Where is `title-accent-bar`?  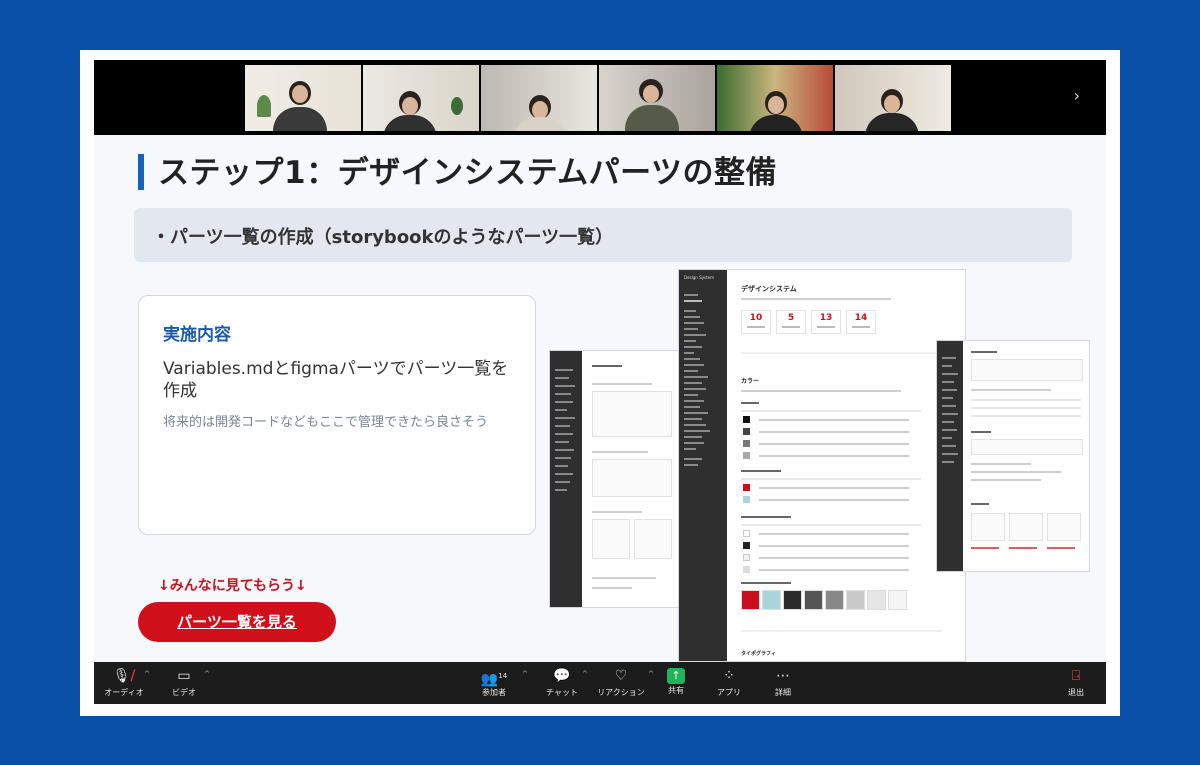
title-accent-bar is located at coordinates (141, 172).